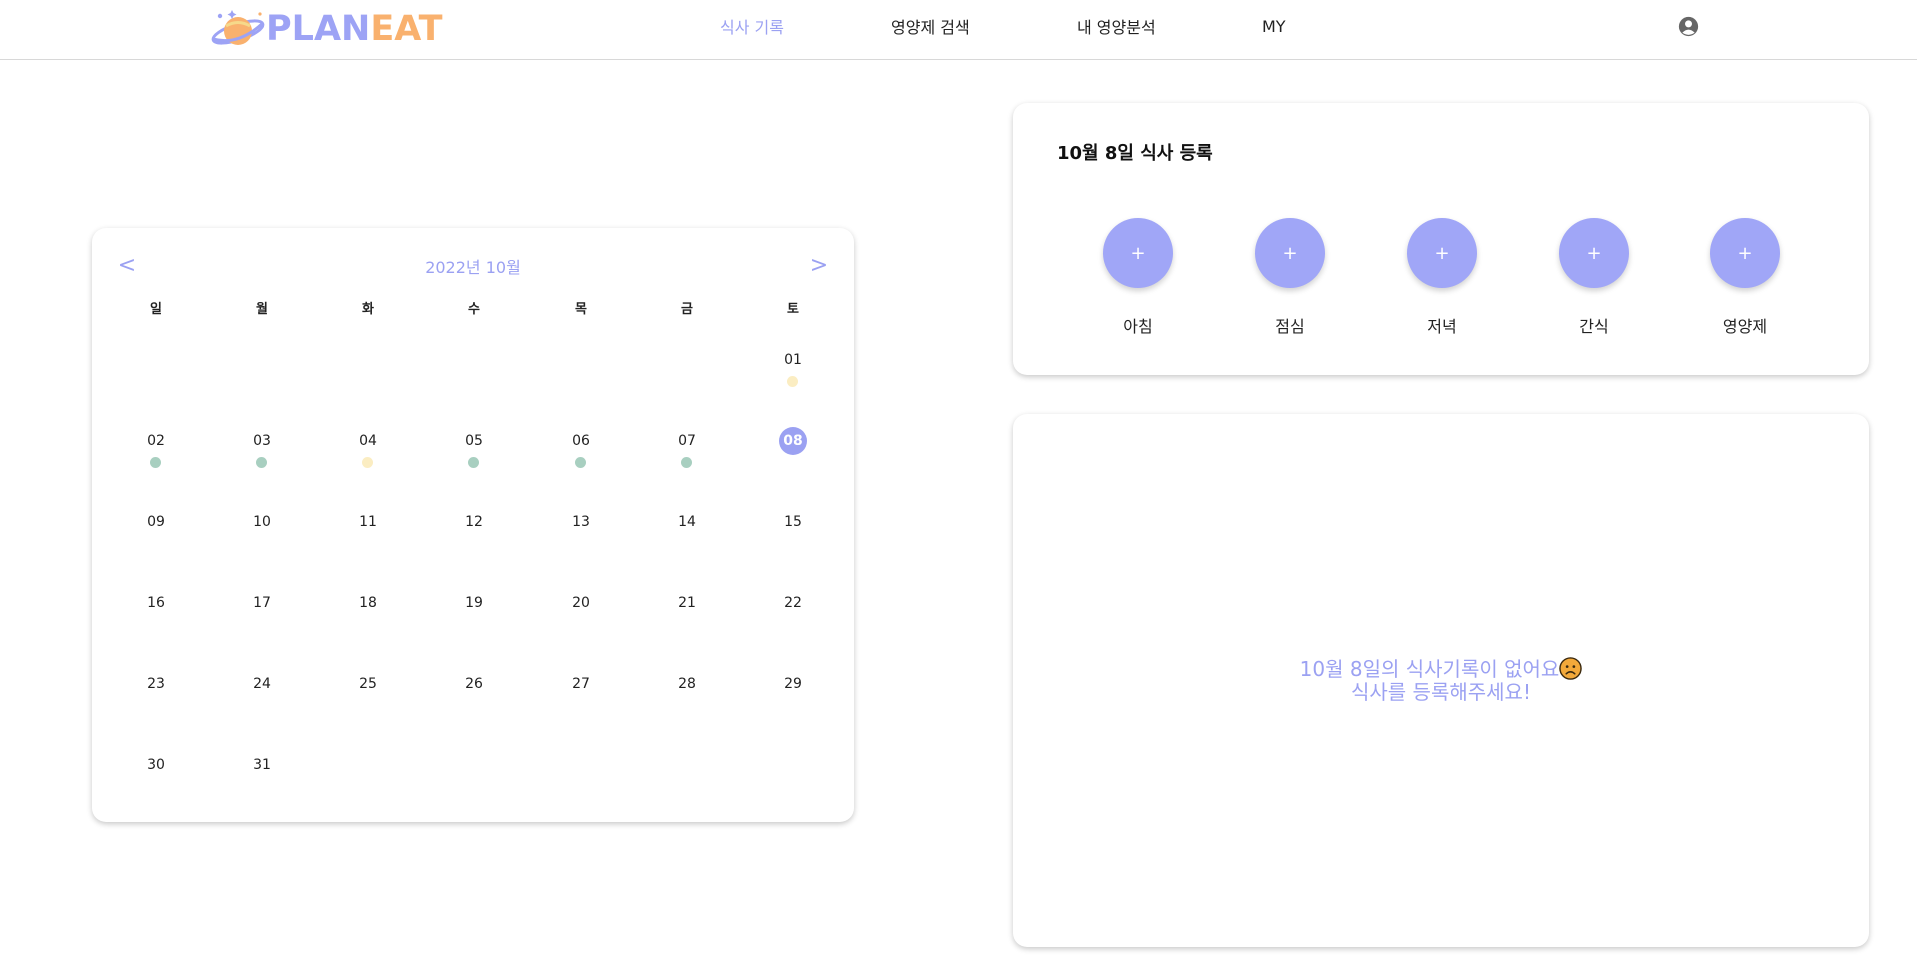 The height and width of the screenshot is (962, 1917). What do you see at coordinates (368, 441) in the screenshot?
I see `day-number: 04` at bounding box center [368, 441].